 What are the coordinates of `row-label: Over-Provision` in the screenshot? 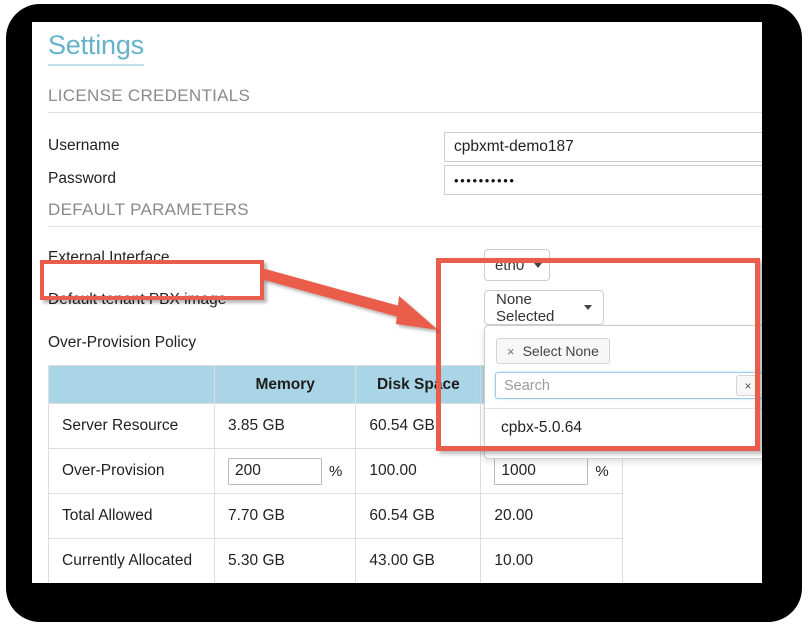 It's located at (131, 471).